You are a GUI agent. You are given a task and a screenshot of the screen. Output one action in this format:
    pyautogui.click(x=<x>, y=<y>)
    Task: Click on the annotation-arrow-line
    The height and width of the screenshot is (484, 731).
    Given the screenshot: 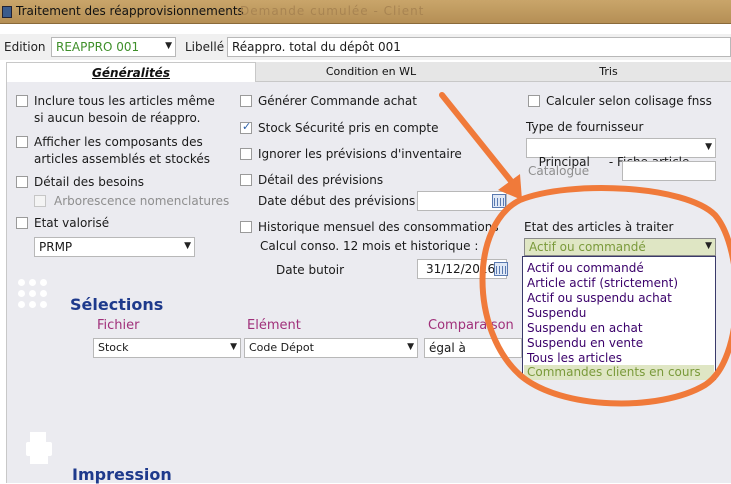 What is the action you would take?
    pyautogui.click(x=478, y=140)
    